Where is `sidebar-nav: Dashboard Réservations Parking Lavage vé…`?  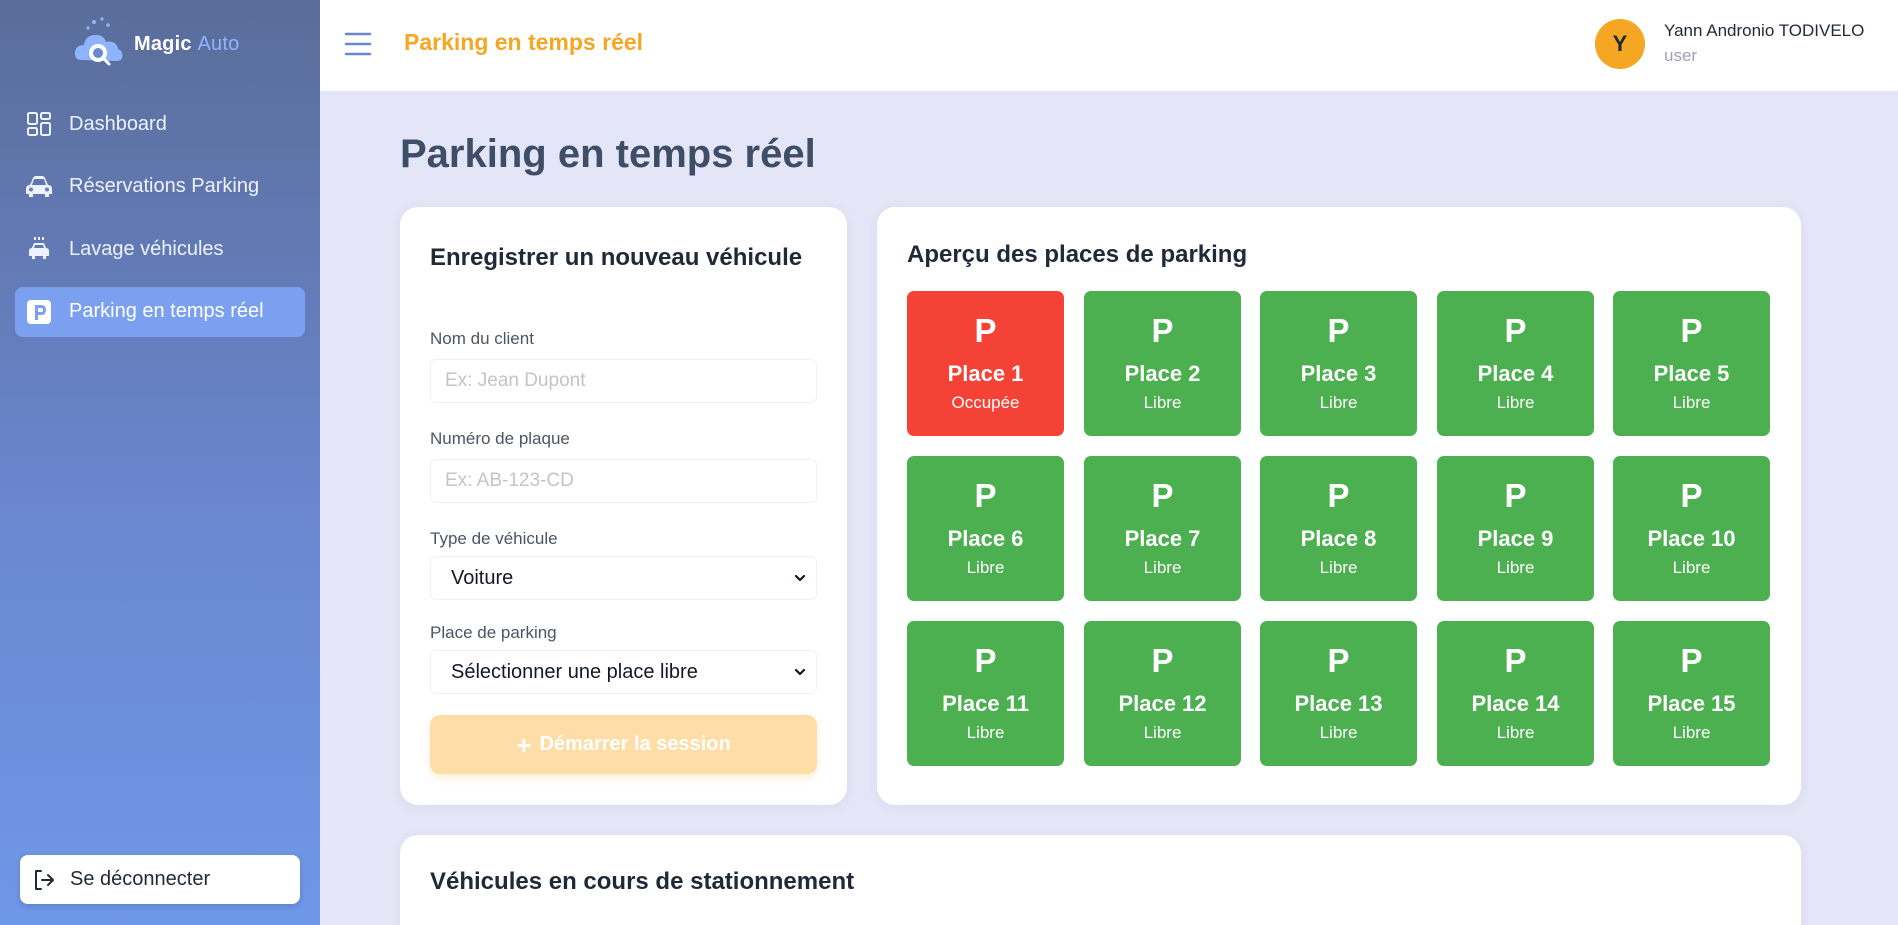
sidebar-nav: Dashboard Réservations Parking Lavage vé… is located at coordinates (160, 224).